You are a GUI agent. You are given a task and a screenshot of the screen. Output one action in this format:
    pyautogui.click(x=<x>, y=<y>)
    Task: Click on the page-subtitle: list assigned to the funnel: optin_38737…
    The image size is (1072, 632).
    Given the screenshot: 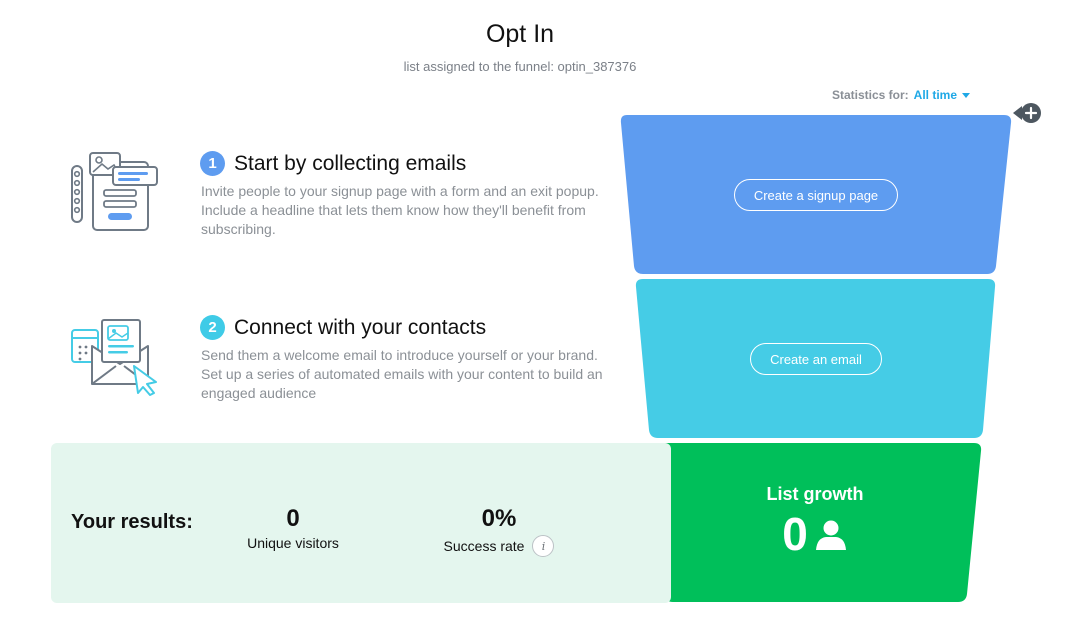 What is the action you would take?
    pyautogui.click(x=520, y=66)
    